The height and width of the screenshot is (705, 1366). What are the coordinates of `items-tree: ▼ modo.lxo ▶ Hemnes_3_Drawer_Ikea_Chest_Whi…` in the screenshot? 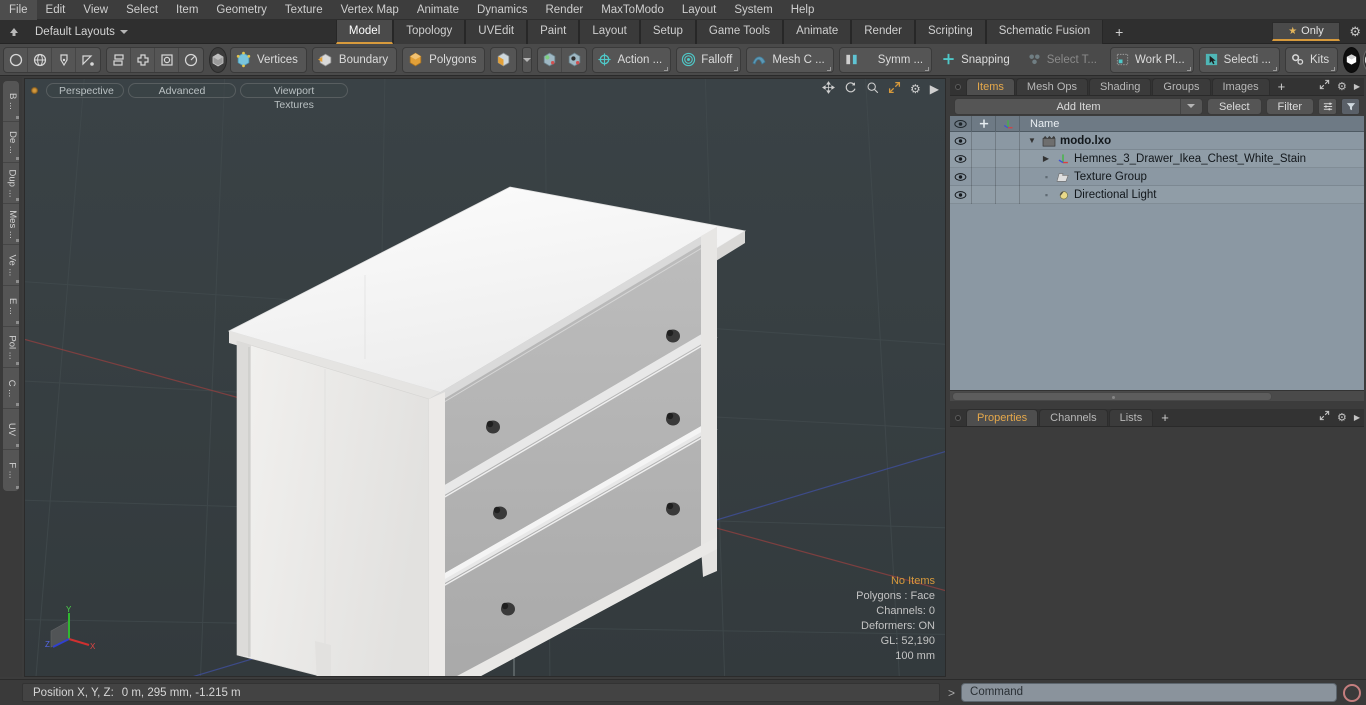 It's located at (1157, 261).